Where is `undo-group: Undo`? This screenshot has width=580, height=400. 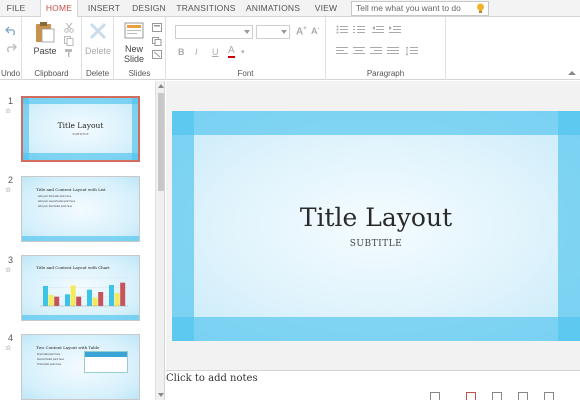
undo-group: Undo is located at coordinates (11, 48).